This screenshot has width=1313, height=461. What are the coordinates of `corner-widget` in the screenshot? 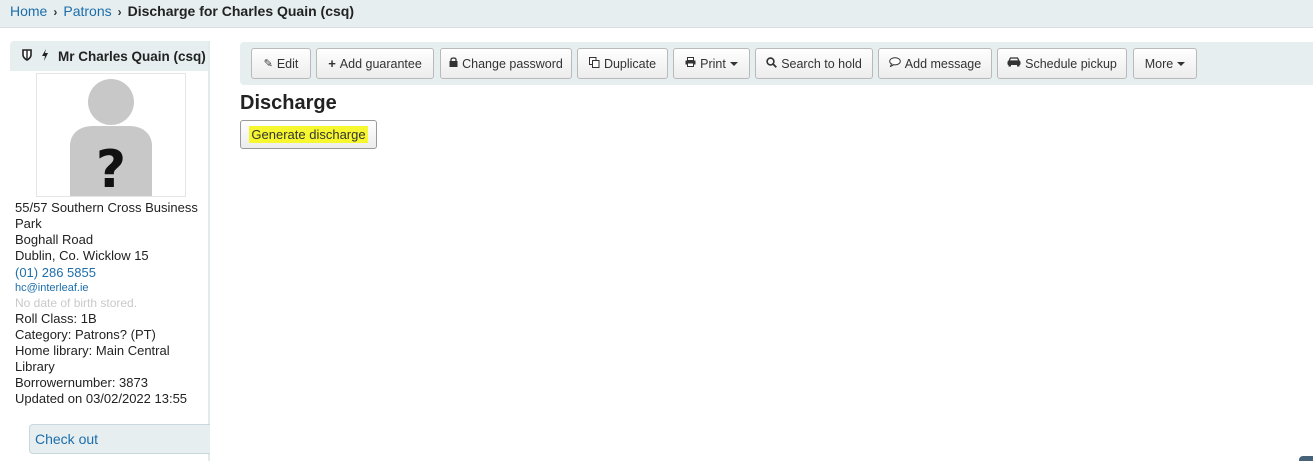 It's located at (1306, 458).